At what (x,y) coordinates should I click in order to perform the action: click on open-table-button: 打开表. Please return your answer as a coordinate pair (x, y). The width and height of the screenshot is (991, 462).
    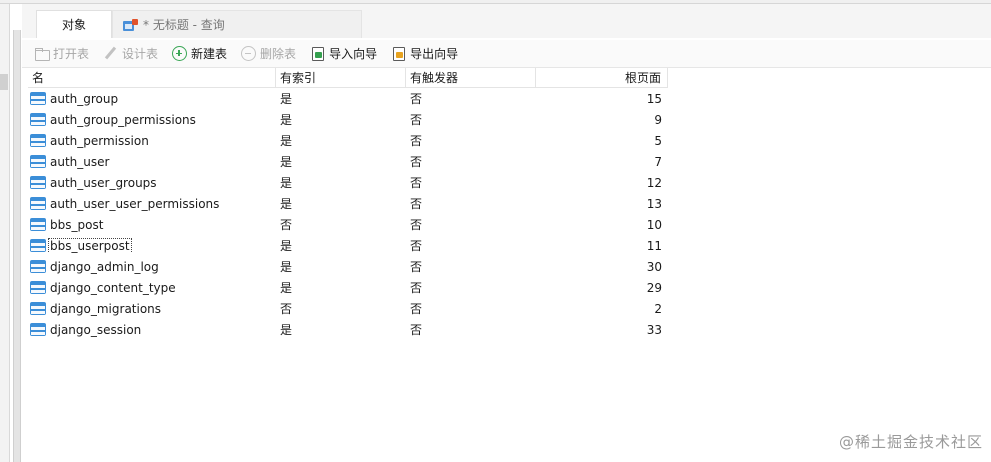
    Looking at the image, I should click on (61, 54).